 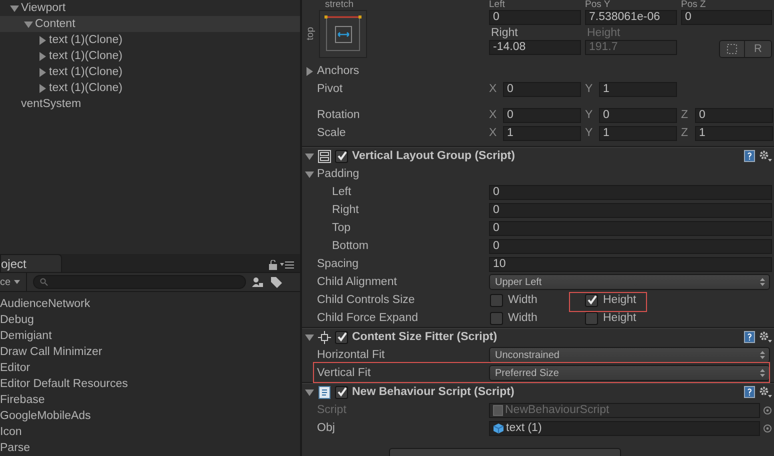 What do you see at coordinates (629, 282) in the screenshot?
I see `dropdown: Upper Left` at bounding box center [629, 282].